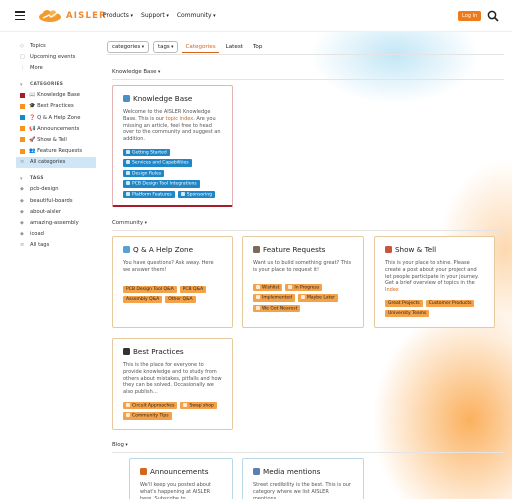  I want to click on topic-index-link: topic index, so click(180, 119).